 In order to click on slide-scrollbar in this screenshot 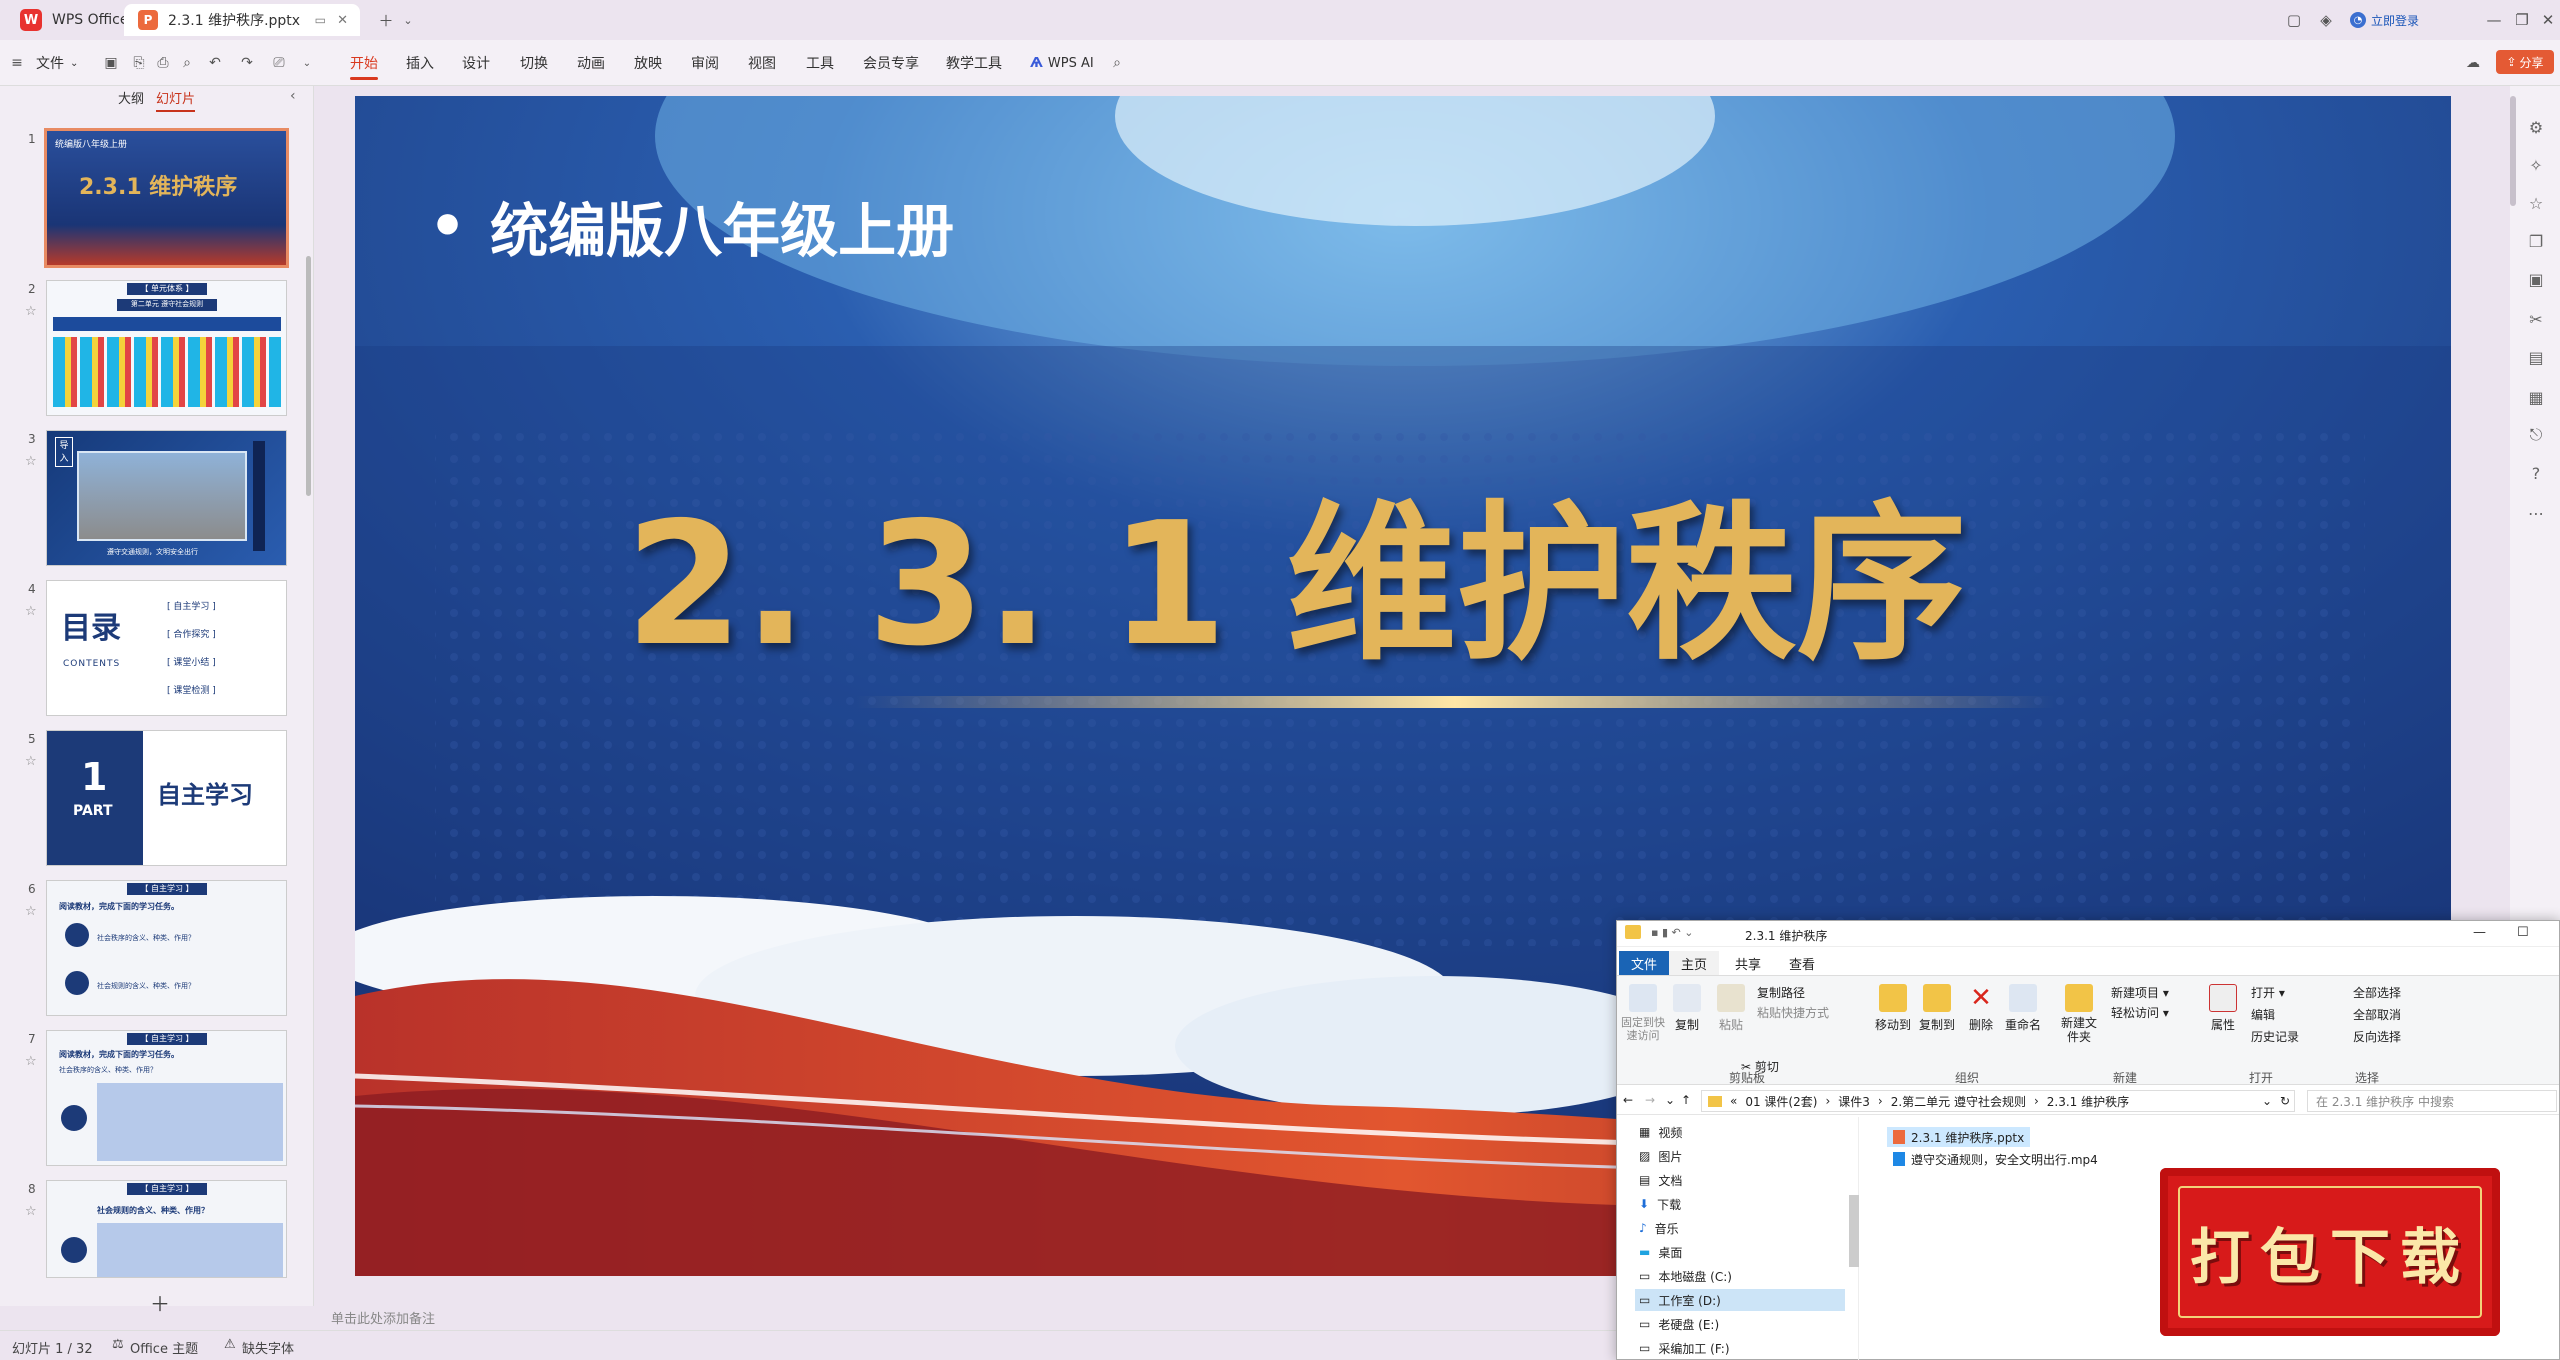, I will do `click(2513, 151)`.